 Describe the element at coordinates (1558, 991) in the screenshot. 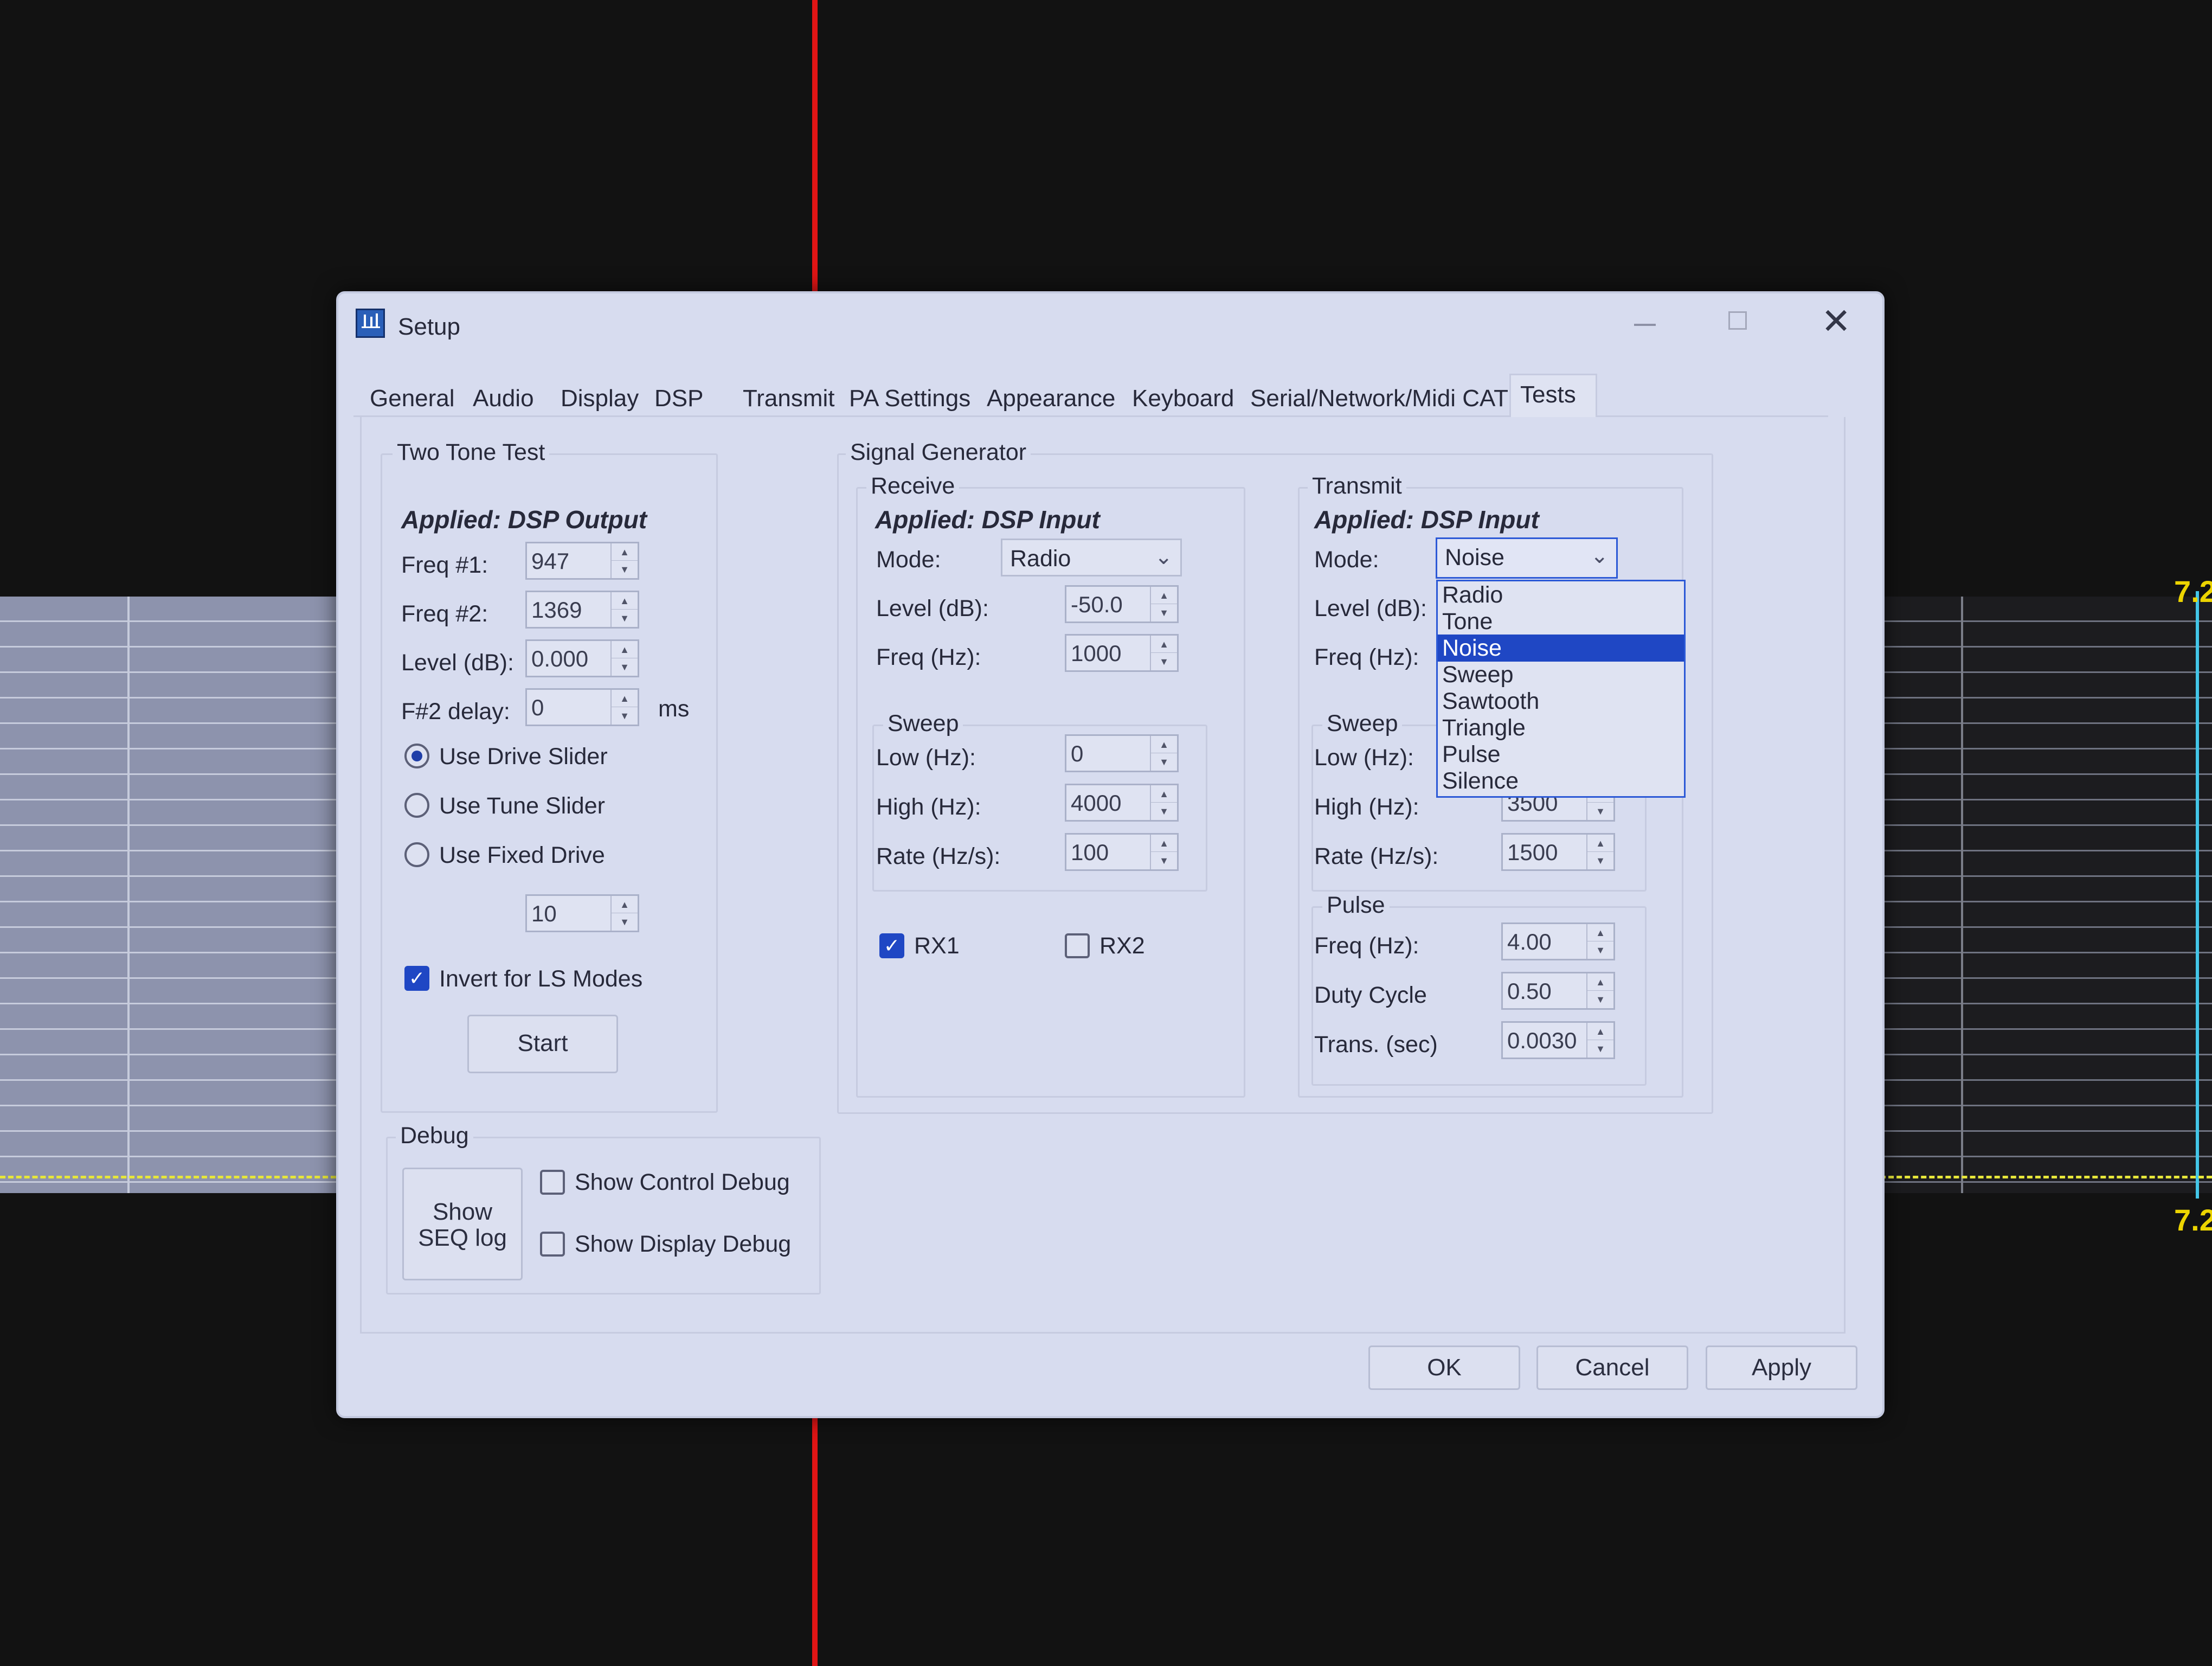

I see `duty-cycle-stepper: 0.50 ▲ ▼` at that location.